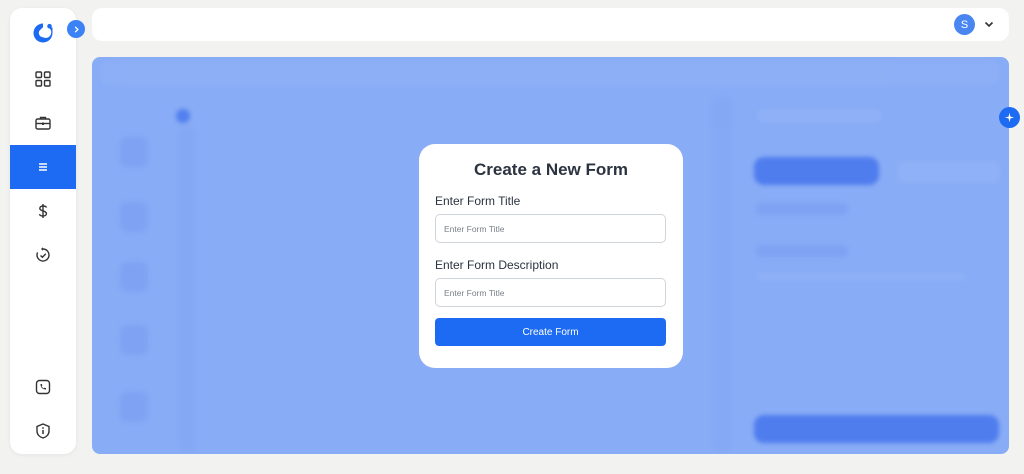 The image size is (1024, 474). What do you see at coordinates (551, 169) in the screenshot?
I see `modal-title: Create a New Form` at bounding box center [551, 169].